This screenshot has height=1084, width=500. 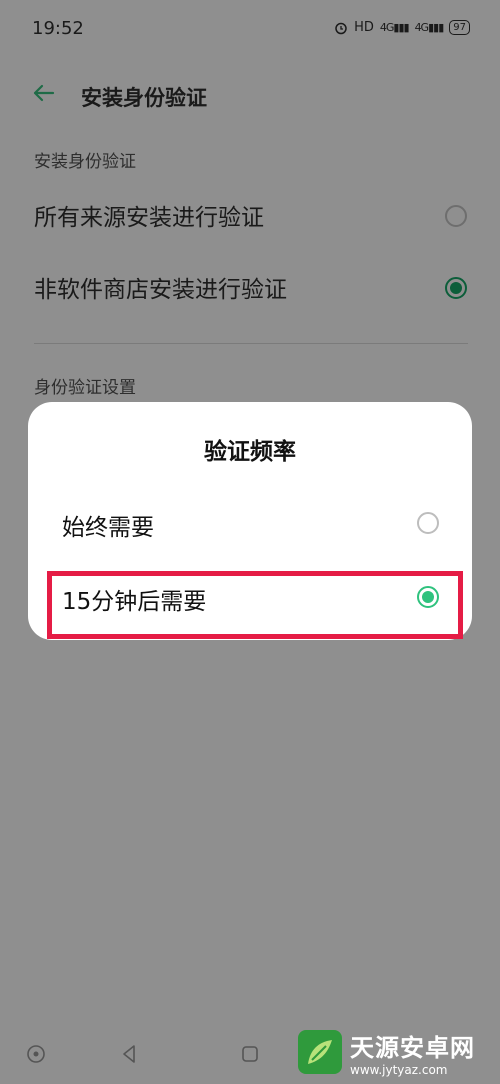 I want to click on option-row-all-sources: 所有来源安装进行验证, so click(x=250, y=215).